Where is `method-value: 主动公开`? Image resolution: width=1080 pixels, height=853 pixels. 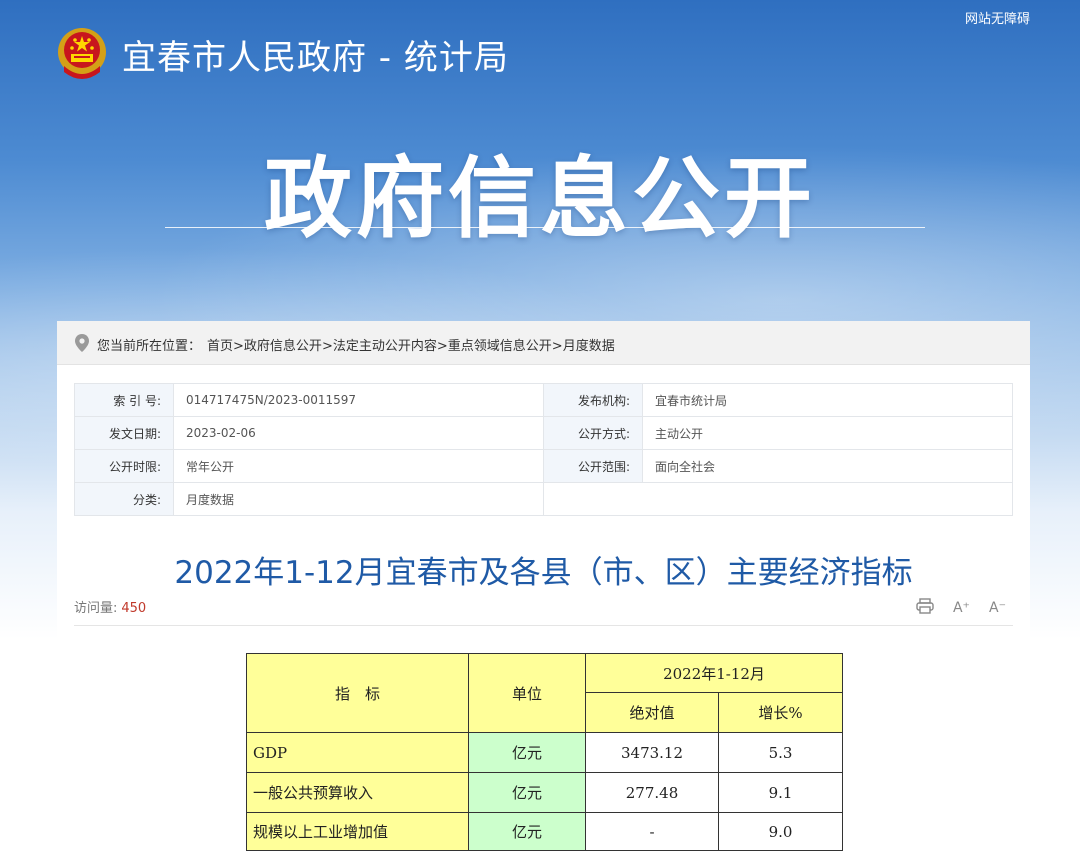 method-value: 主动公开 is located at coordinates (827, 433).